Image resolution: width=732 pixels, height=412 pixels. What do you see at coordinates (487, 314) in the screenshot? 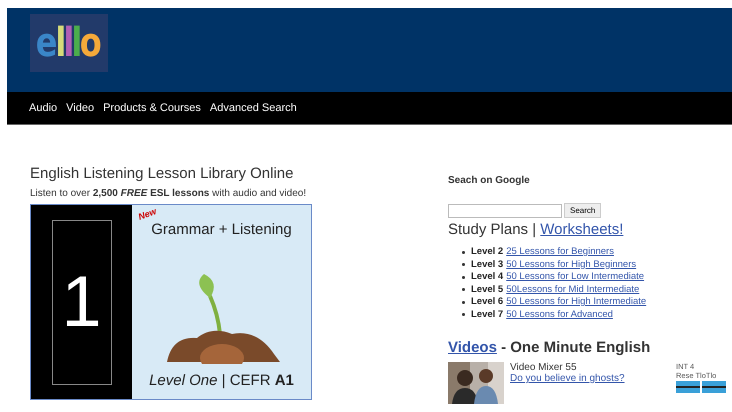
I see `level-label: Level 7` at bounding box center [487, 314].